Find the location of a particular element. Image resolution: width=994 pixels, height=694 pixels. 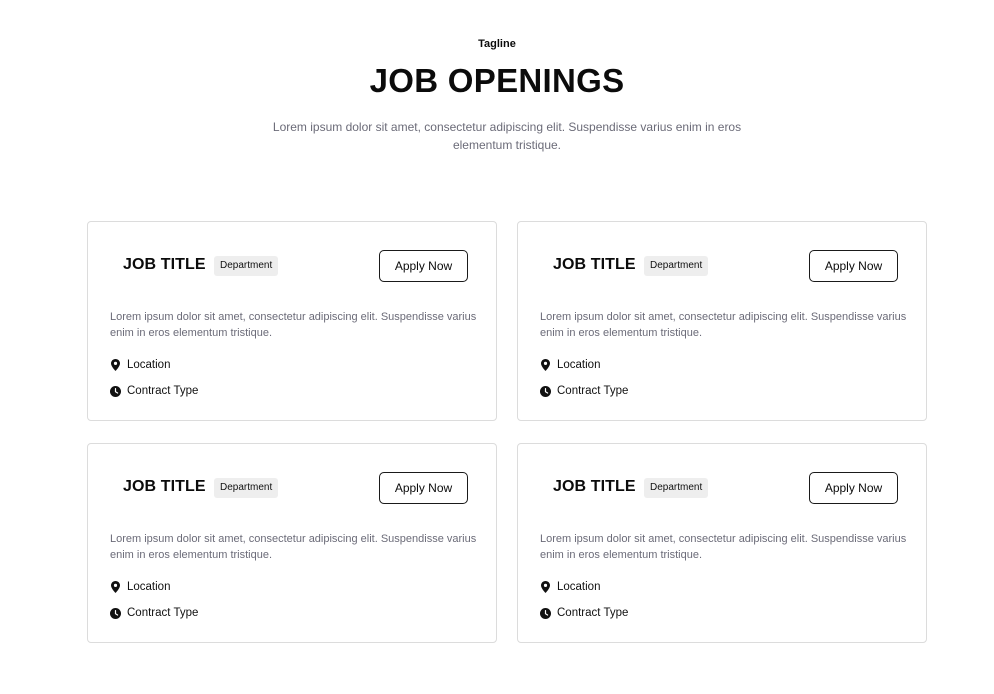

tagline: Tagline is located at coordinates (497, 44).